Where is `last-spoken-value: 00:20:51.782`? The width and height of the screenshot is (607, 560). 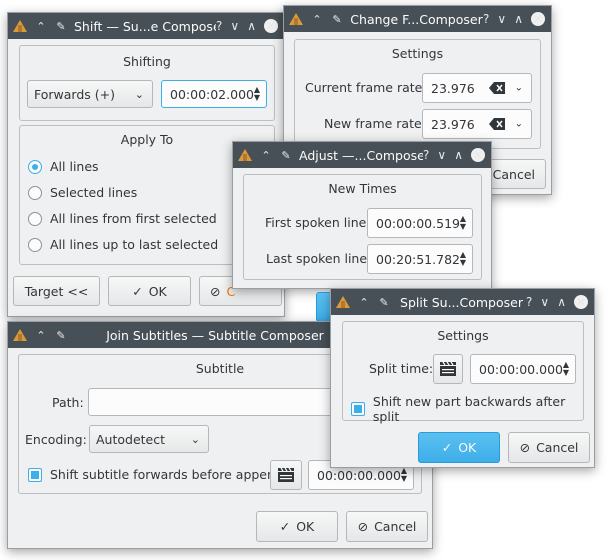 last-spoken-value: 00:20:51.782 is located at coordinates (418, 259).